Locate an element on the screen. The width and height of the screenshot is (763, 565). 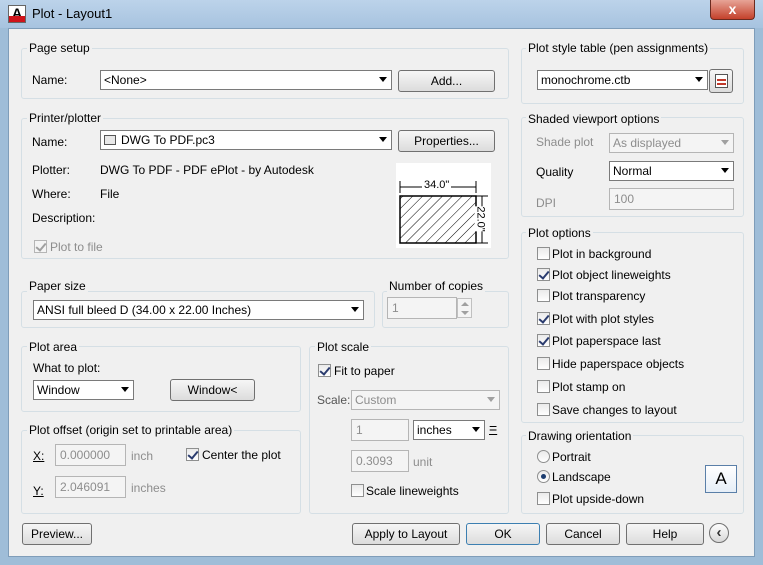
plot-style-table-title: Plot style table (pen assignments) is located at coordinates (618, 48).